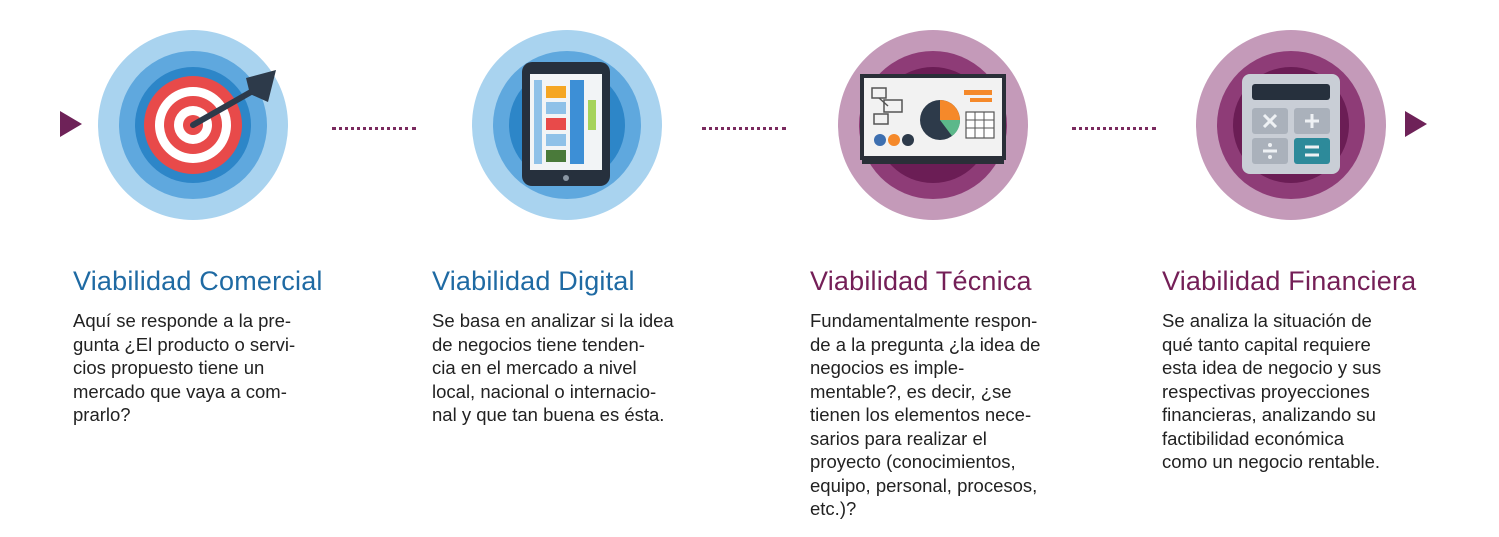 This screenshot has height=537, width=1499. I want to click on step-4-circle, so click(1291, 125).